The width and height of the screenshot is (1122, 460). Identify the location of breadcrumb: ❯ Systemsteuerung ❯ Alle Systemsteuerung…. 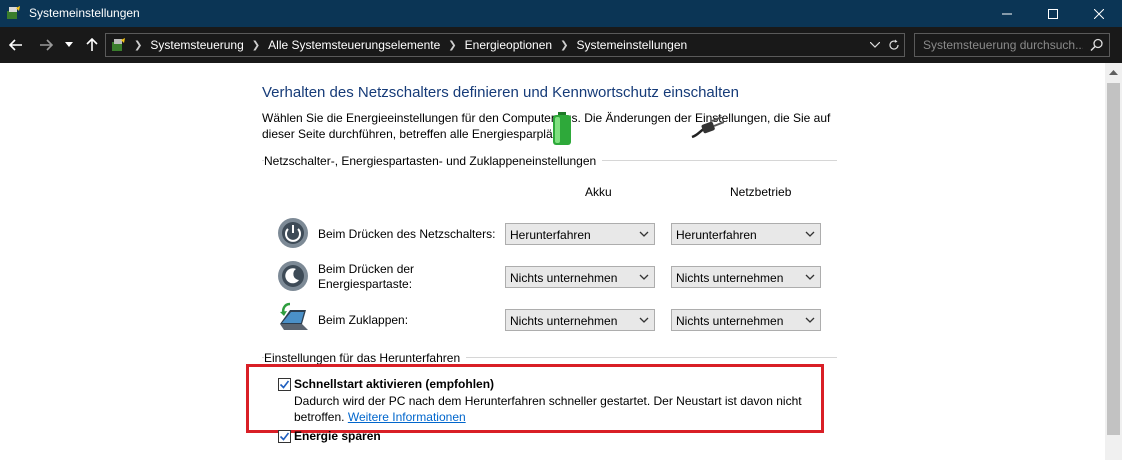
(408, 45).